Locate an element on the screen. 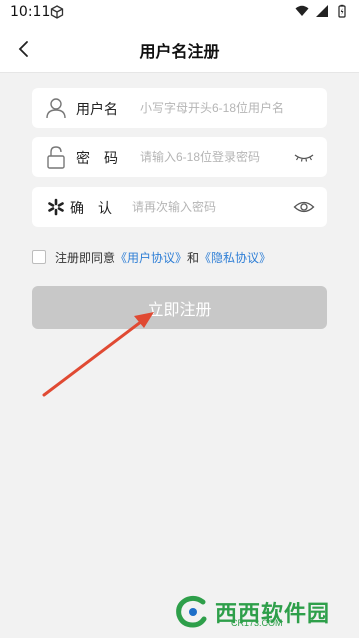  page-title: 用户名注册 is located at coordinates (179, 51).